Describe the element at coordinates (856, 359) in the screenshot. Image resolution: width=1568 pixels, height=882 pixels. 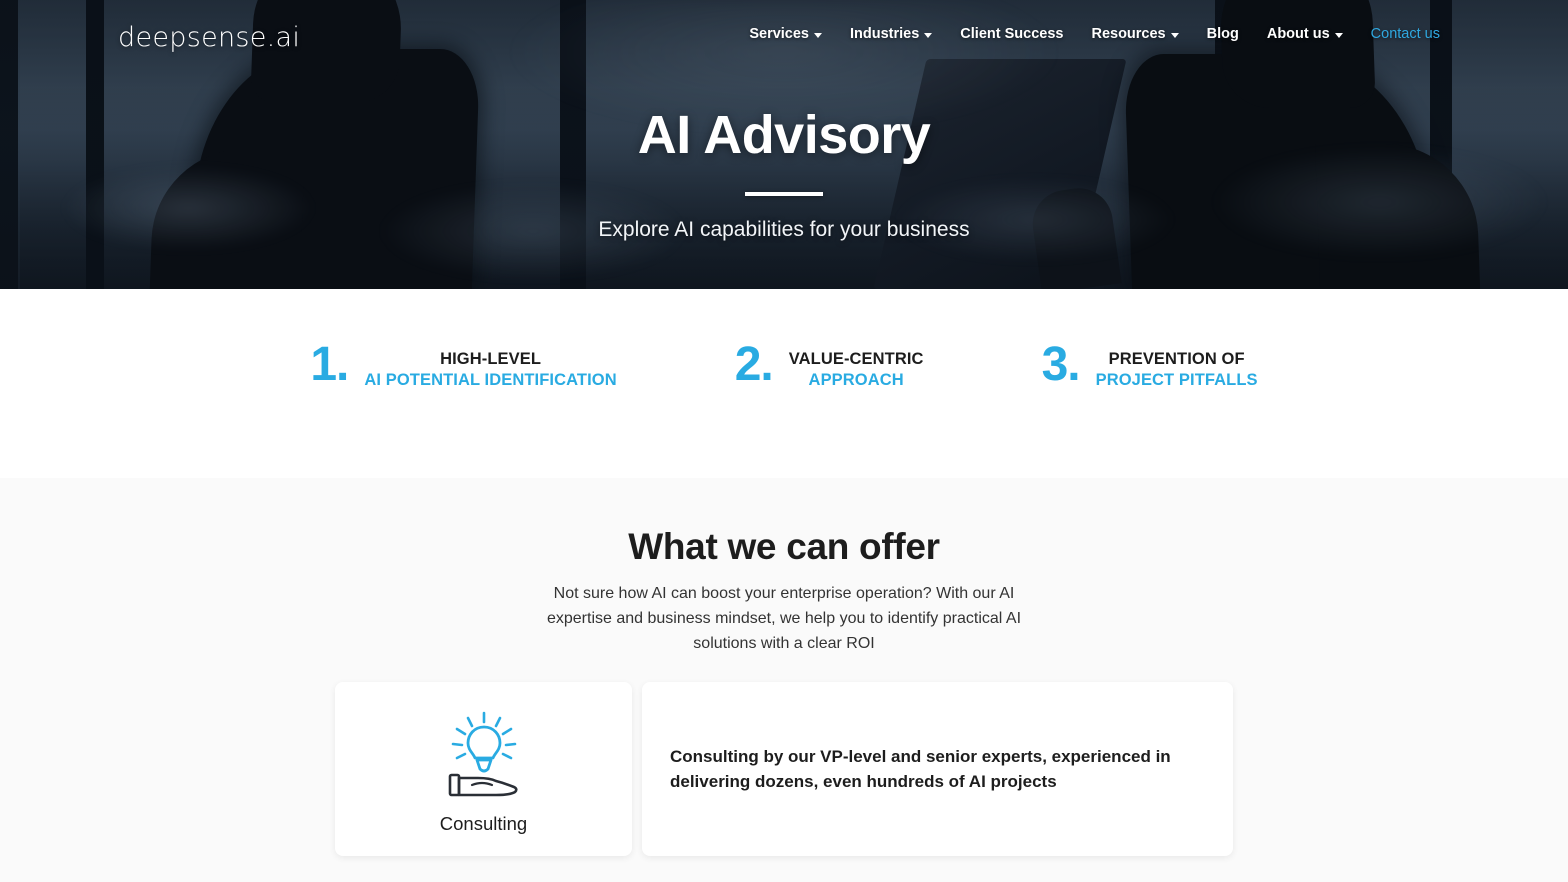
I see `key-point-line-1: VALUE-CENTRIC` at that location.